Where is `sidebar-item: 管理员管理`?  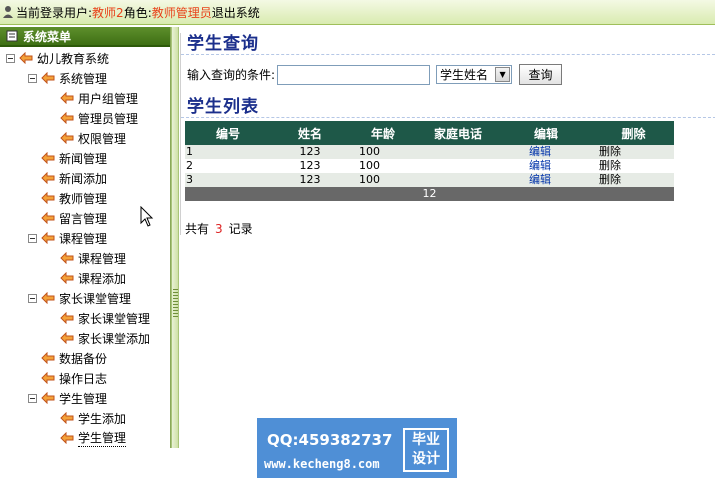
sidebar-item: 管理员管理 is located at coordinates (99, 118).